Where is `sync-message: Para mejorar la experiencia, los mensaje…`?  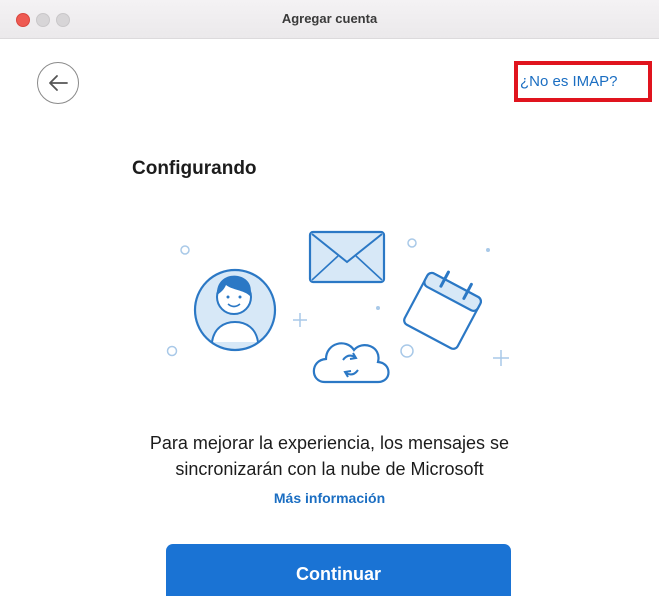
sync-message: Para mejorar la experiencia, los mensaje… is located at coordinates (329, 456).